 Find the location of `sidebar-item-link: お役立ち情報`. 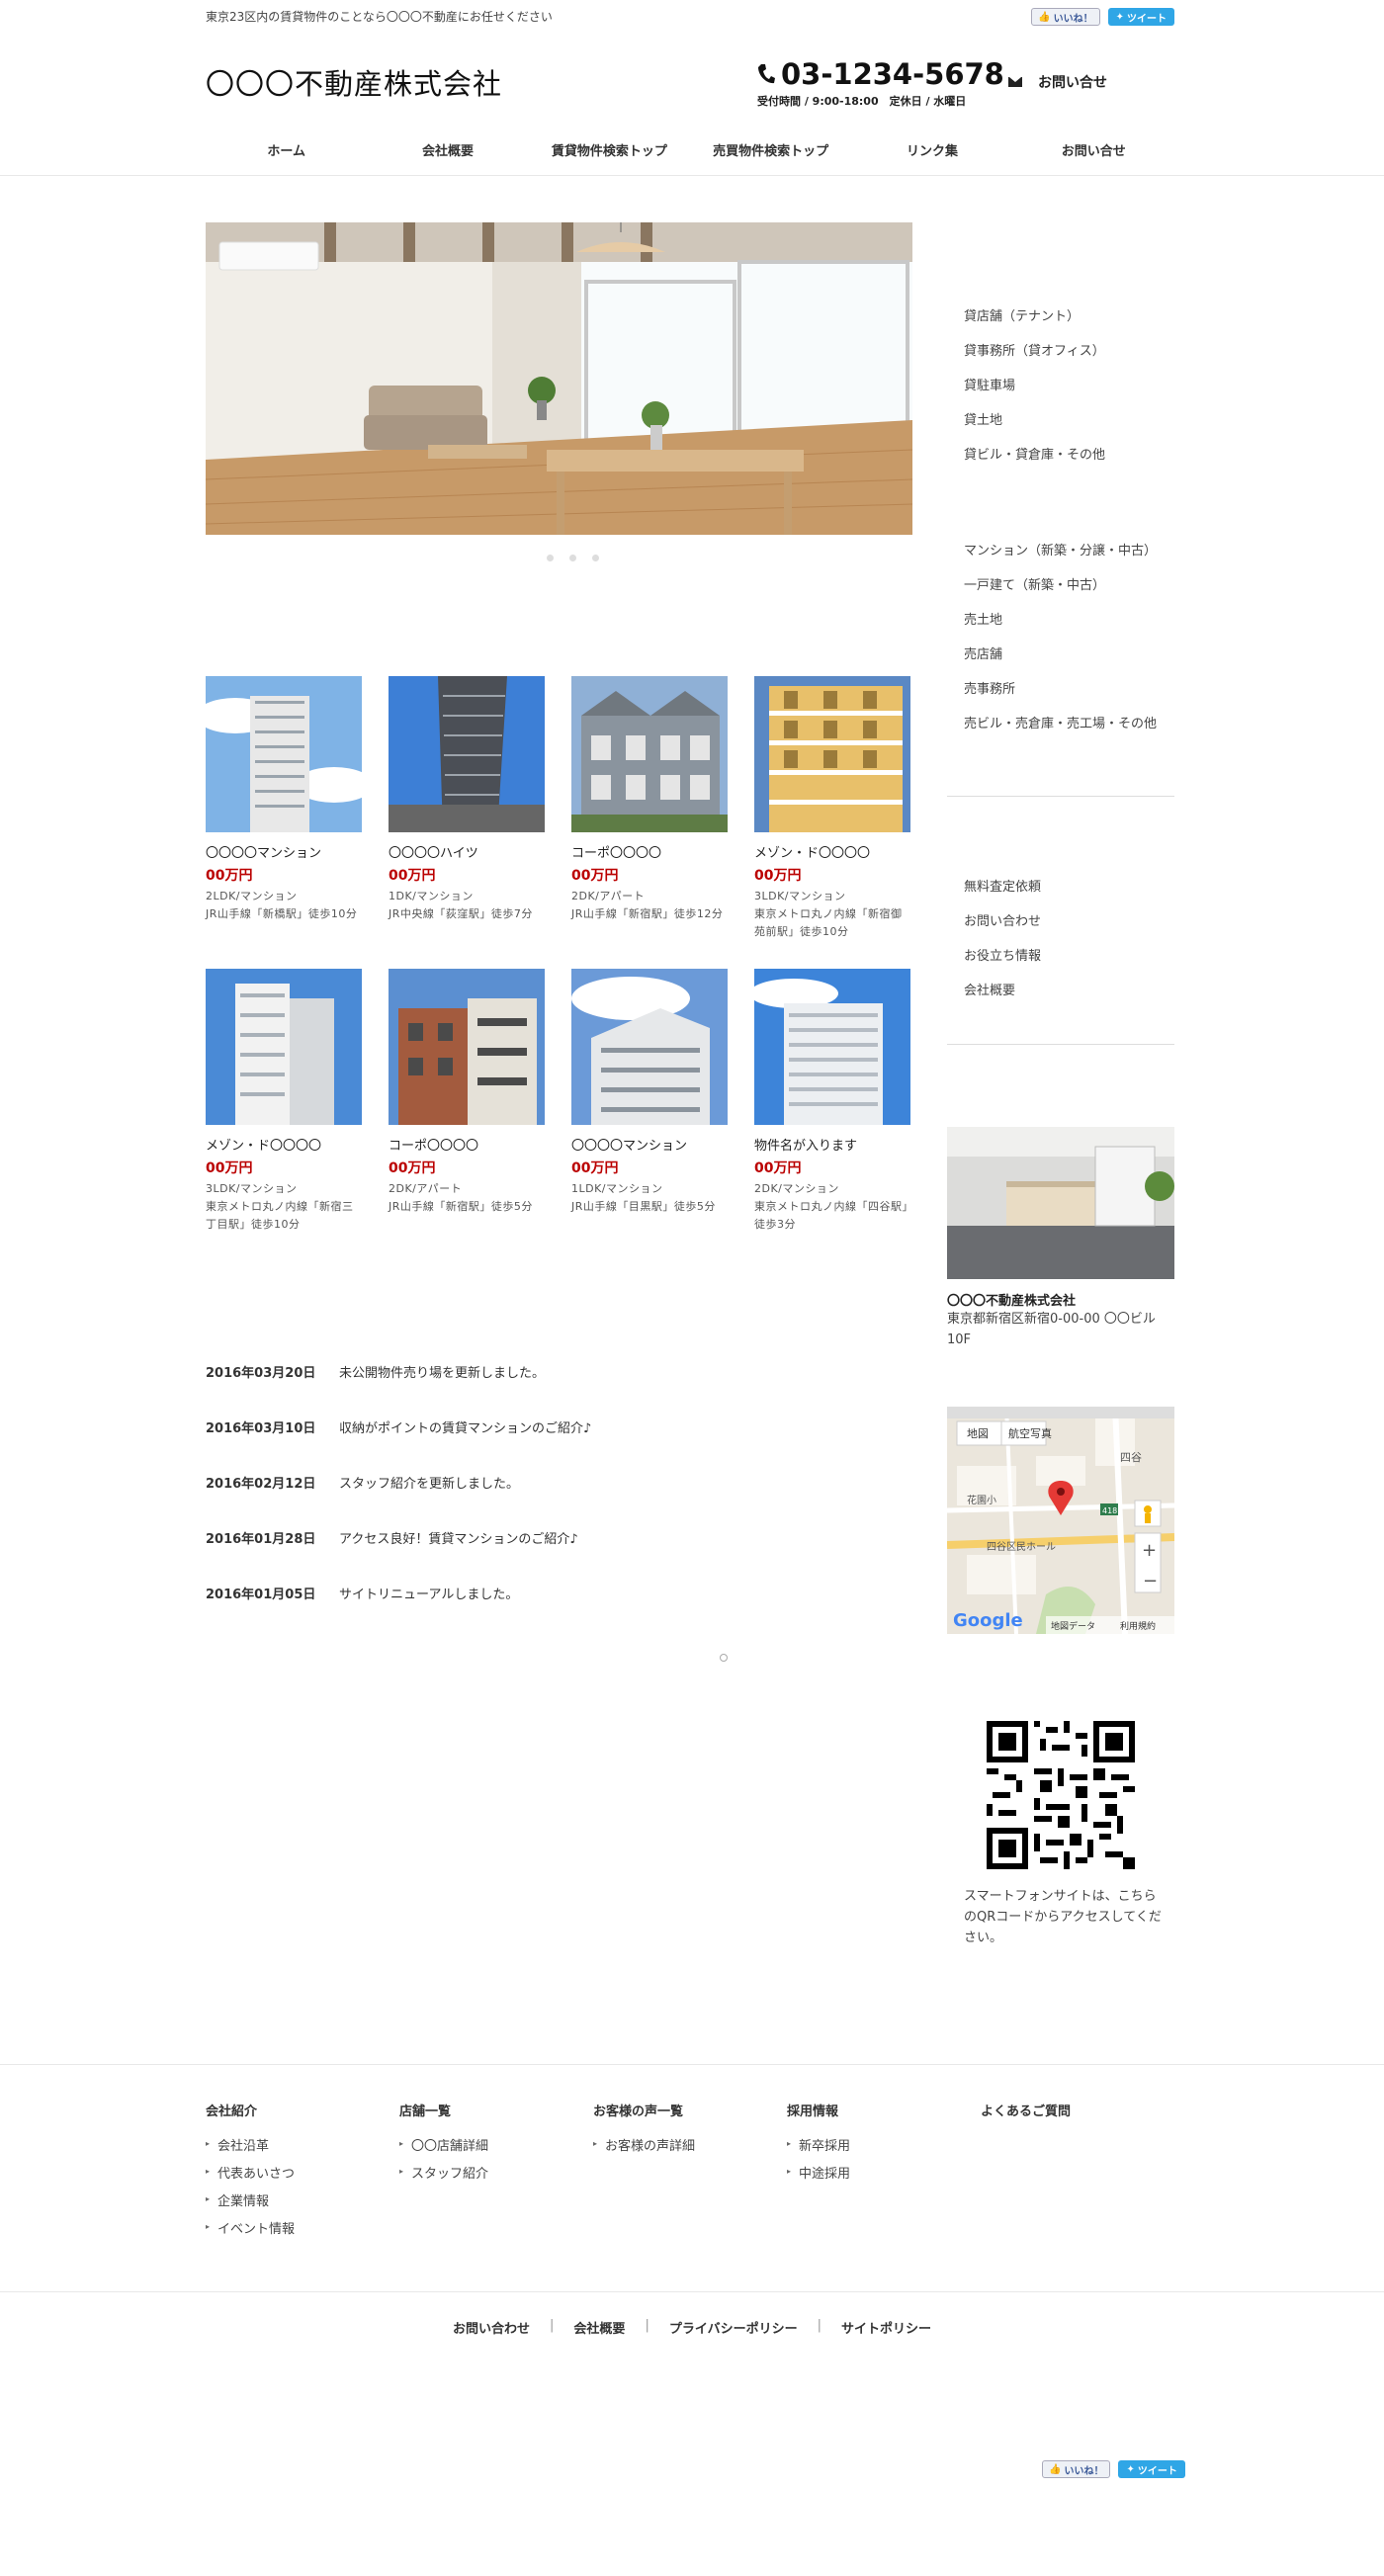

sidebar-item-link: お役立ち情報 is located at coordinates (1003, 962).